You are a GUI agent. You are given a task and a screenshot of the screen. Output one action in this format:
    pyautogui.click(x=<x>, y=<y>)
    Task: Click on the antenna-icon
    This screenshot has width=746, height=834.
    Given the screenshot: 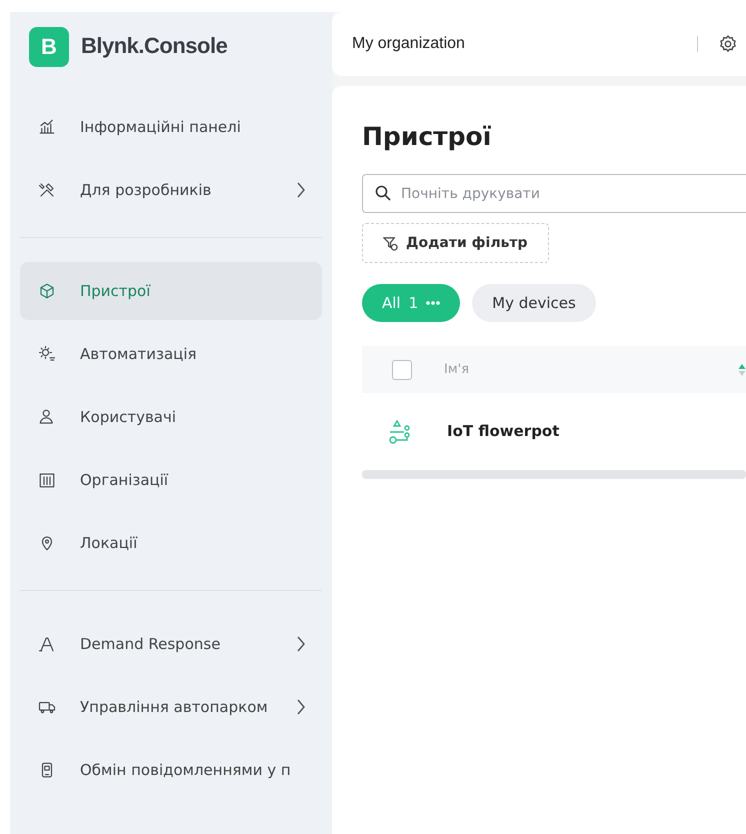 What is the action you would take?
    pyautogui.click(x=47, y=644)
    